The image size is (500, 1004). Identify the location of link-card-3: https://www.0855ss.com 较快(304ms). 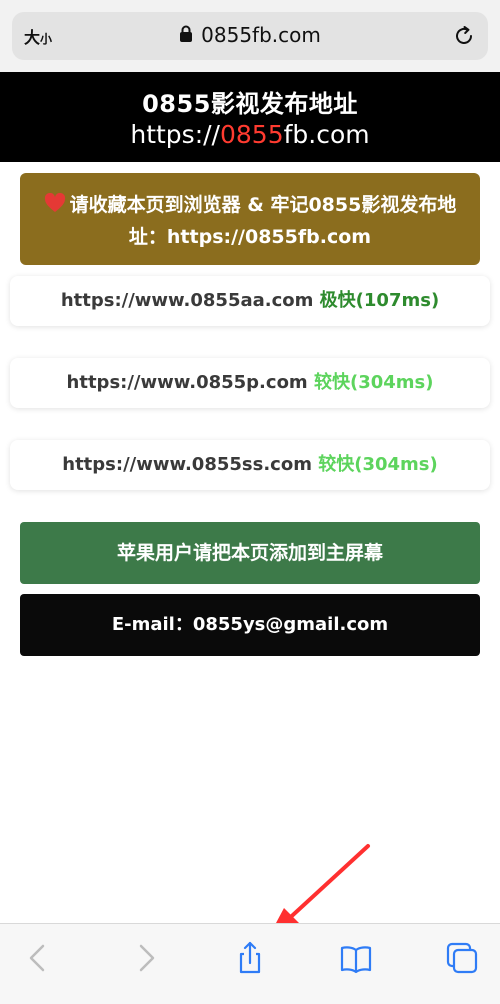
(250, 465).